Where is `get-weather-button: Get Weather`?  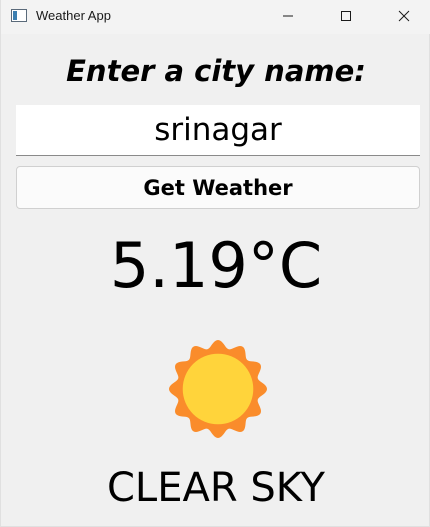 get-weather-button: Get Weather is located at coordinates (218, 187).